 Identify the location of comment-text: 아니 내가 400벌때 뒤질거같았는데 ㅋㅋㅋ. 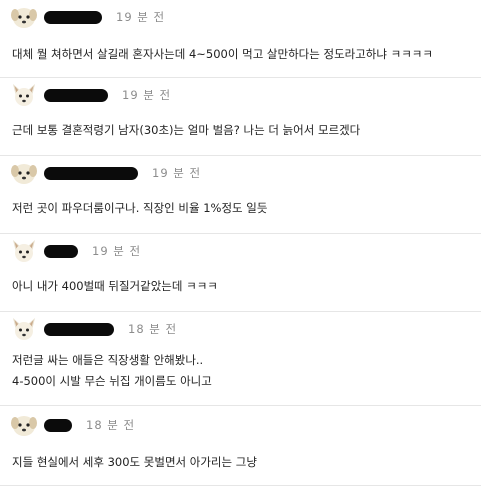
(115, 286).